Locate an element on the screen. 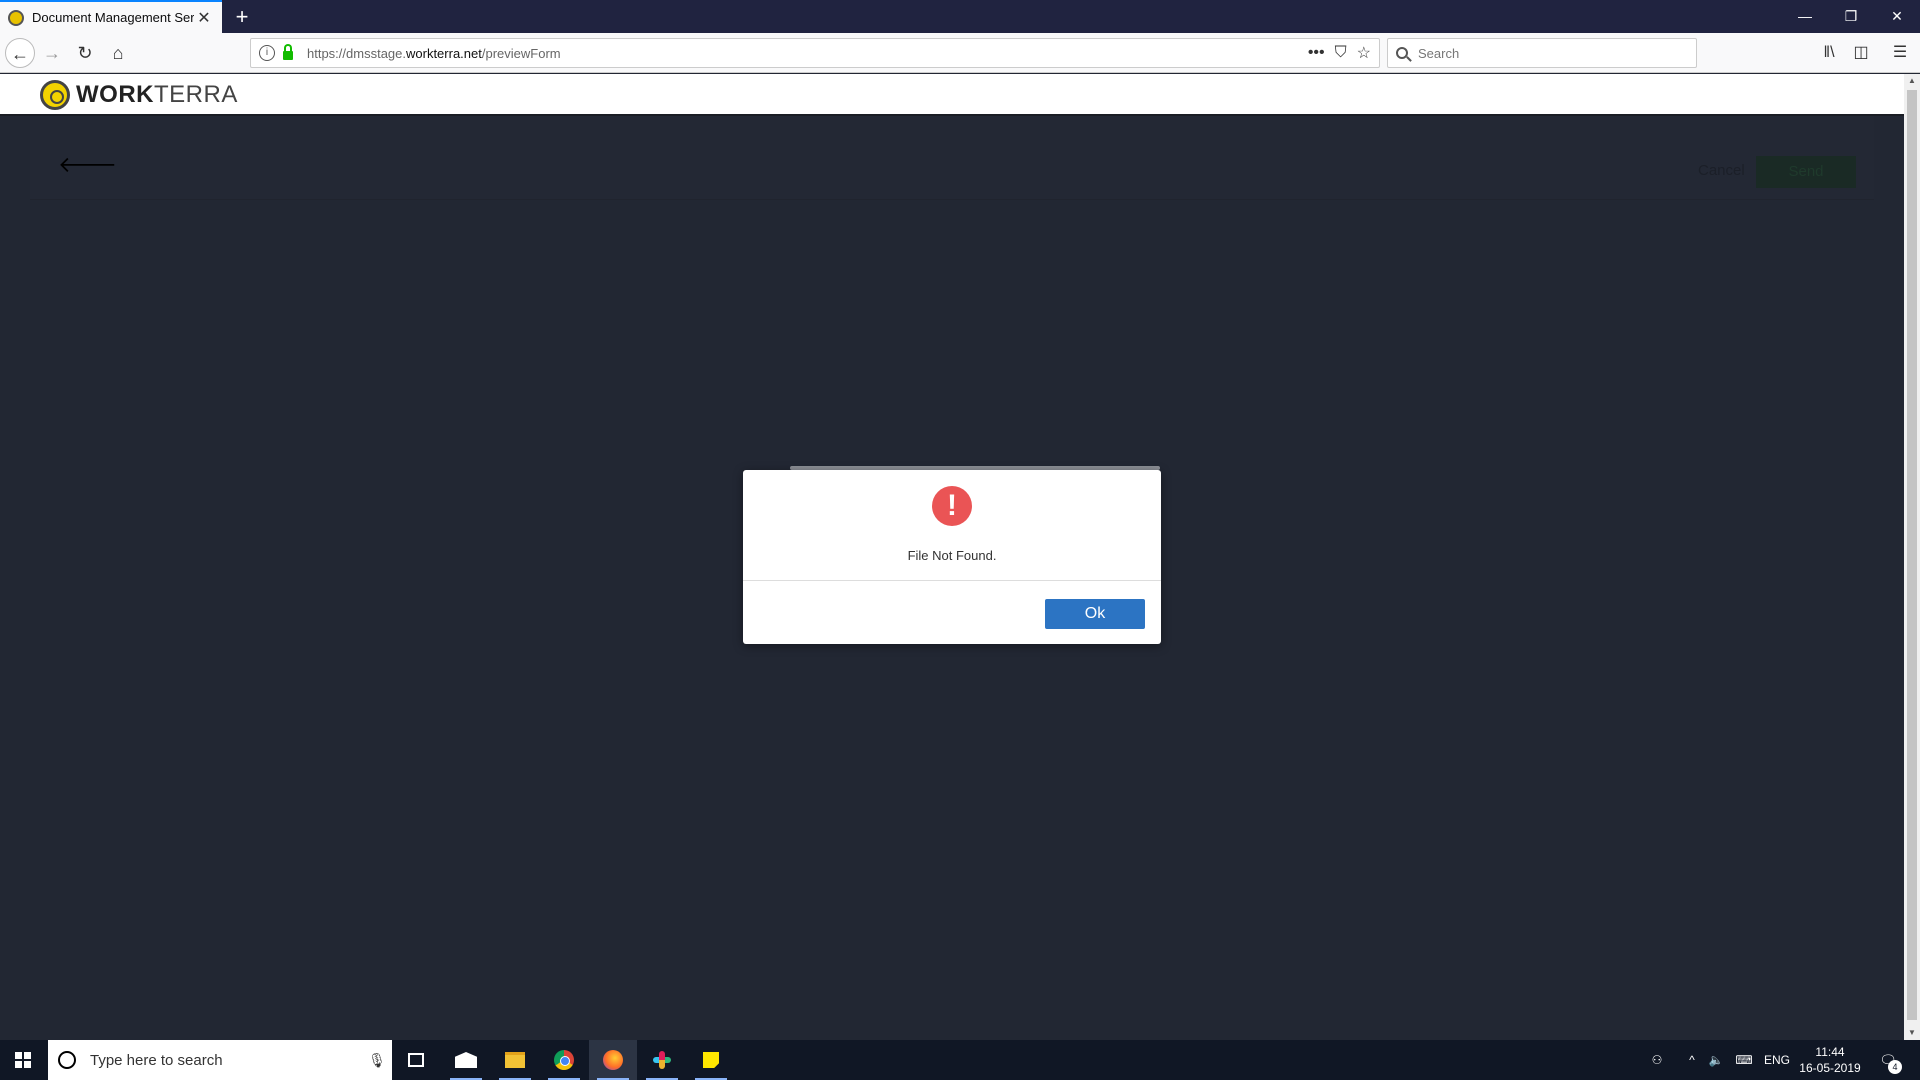 This screenshot has width=1920, height=1080. taskbar-slack is located at coordinates (662, 1060).